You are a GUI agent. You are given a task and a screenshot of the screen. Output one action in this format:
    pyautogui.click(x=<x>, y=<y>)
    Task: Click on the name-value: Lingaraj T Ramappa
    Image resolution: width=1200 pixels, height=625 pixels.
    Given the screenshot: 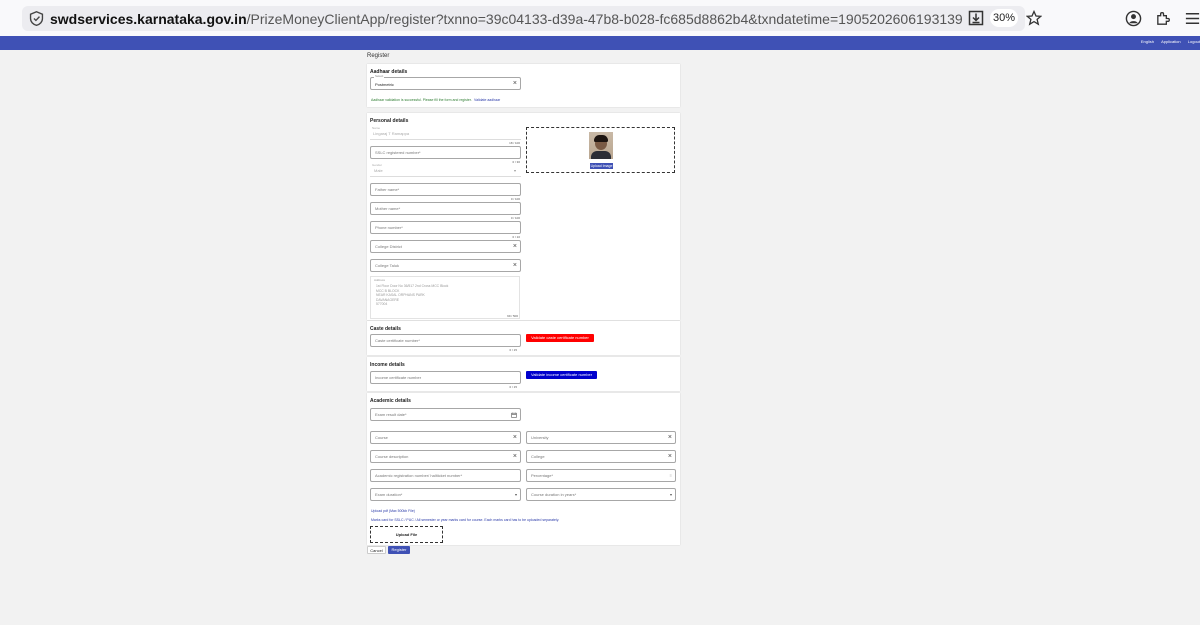 What is the action you would take?
    pyautogui.click(x=391, y=133)
    